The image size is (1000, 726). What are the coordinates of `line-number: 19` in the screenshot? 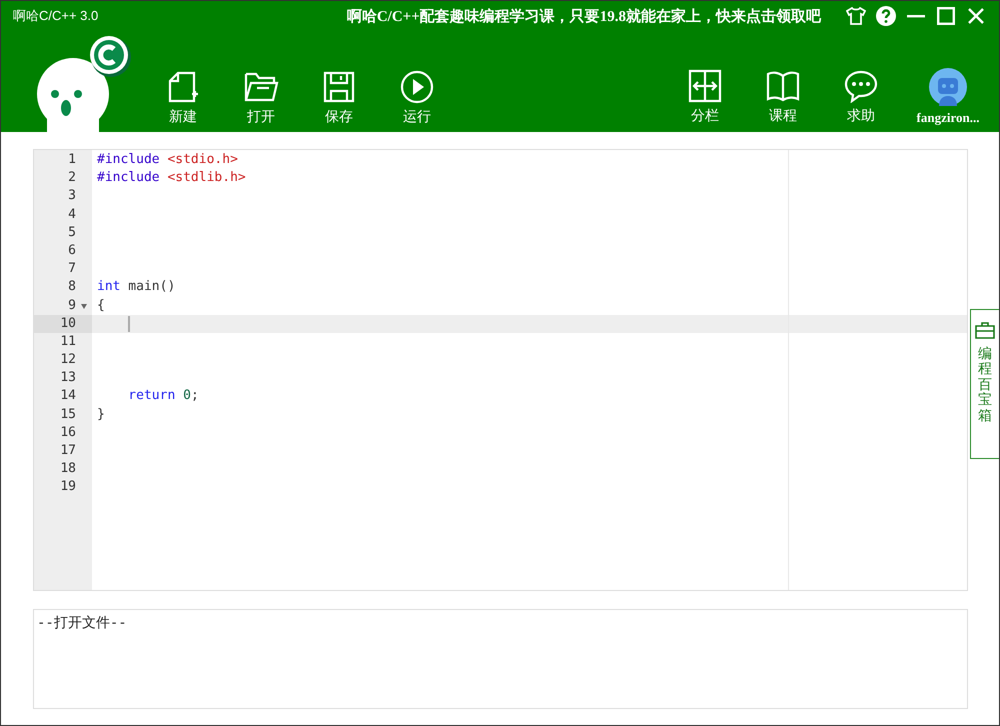 It's located at (68, 487).